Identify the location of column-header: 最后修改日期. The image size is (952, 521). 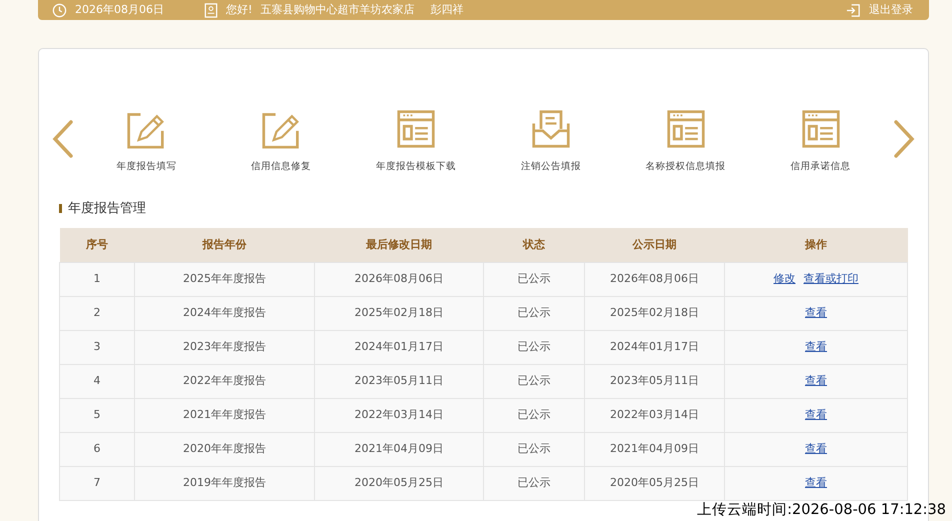
(399, 245).